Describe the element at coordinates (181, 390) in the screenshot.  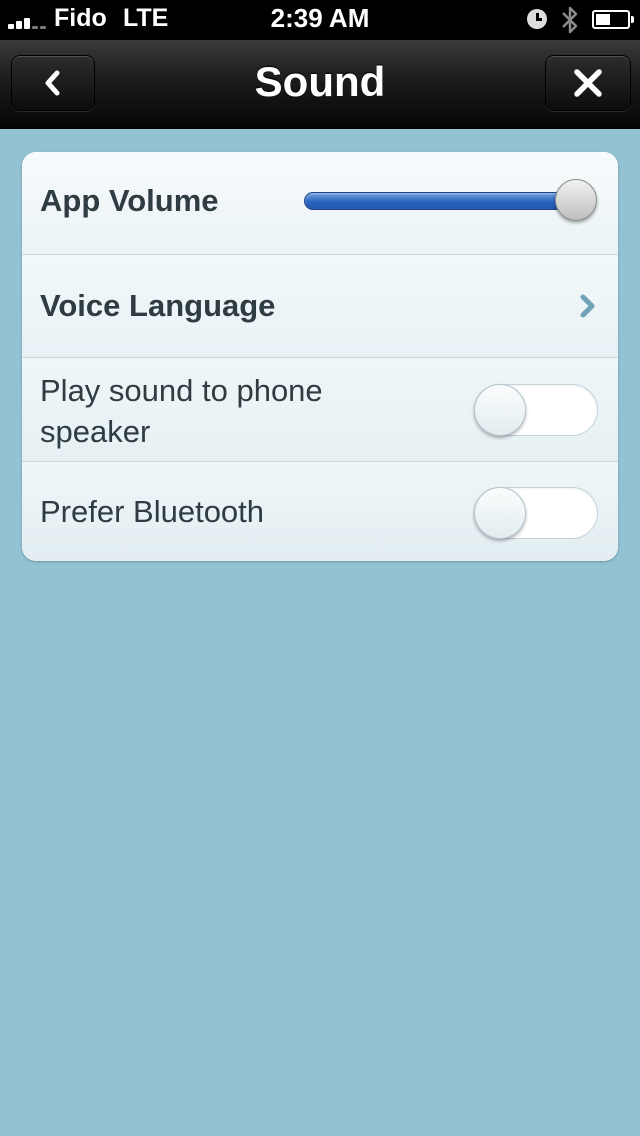
I see `play-sound-label-line1: Play sound to phone` at that location.